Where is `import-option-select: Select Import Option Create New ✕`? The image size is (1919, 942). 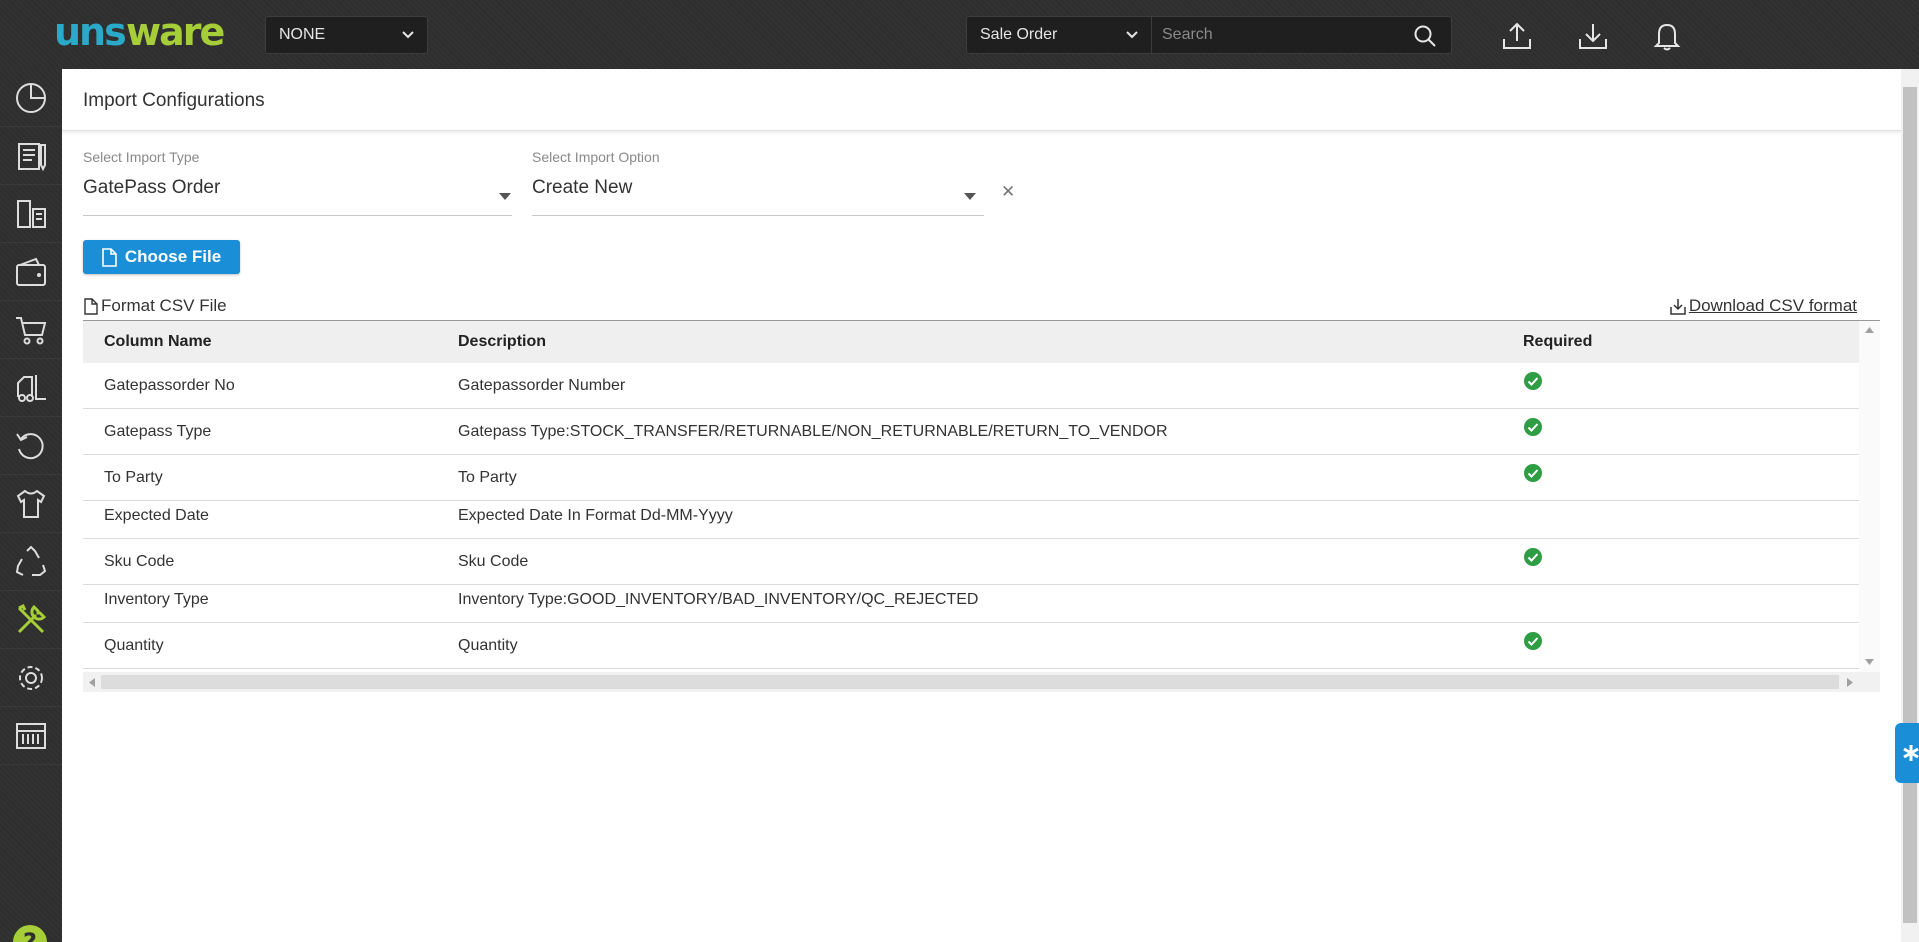 import-option-select: Select Import Option Create New ✕ is located at coordinates (773, 184).